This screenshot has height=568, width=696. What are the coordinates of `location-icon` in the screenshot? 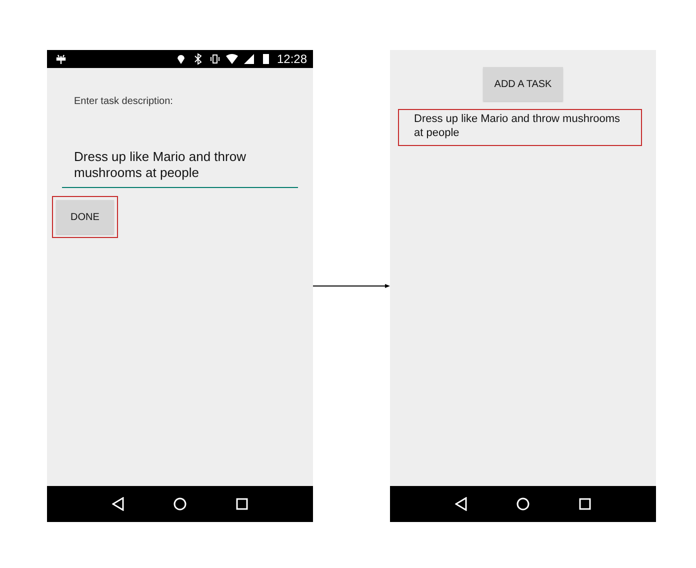 It's located at (180, 59).